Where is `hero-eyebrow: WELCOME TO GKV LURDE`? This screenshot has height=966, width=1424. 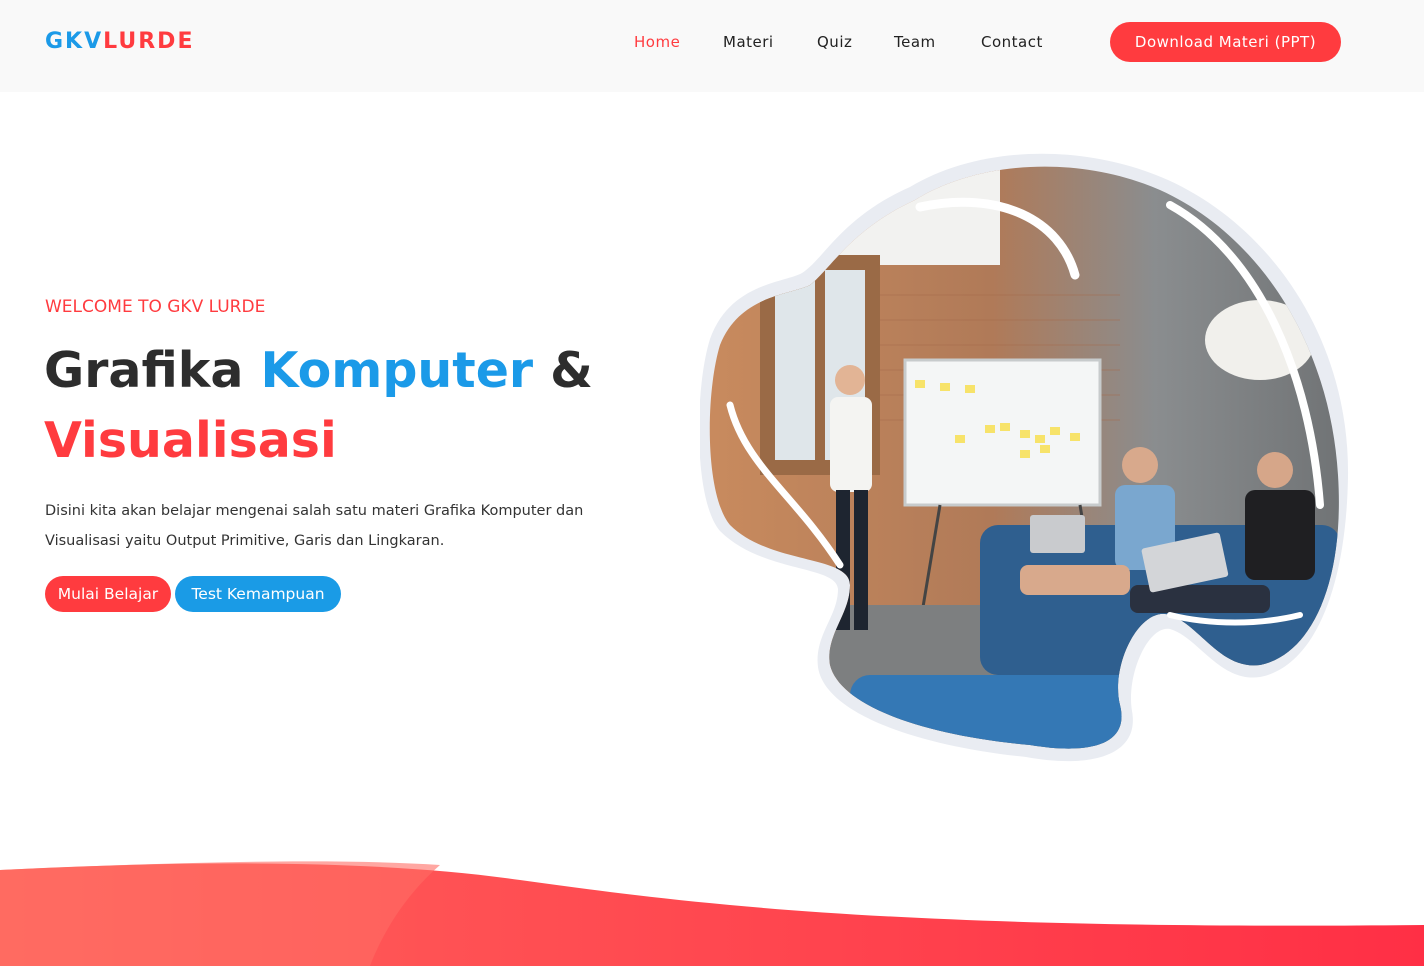 hero-eyebrow: WELCOME TO GKV LURDE is located at coordinates (155, 307).